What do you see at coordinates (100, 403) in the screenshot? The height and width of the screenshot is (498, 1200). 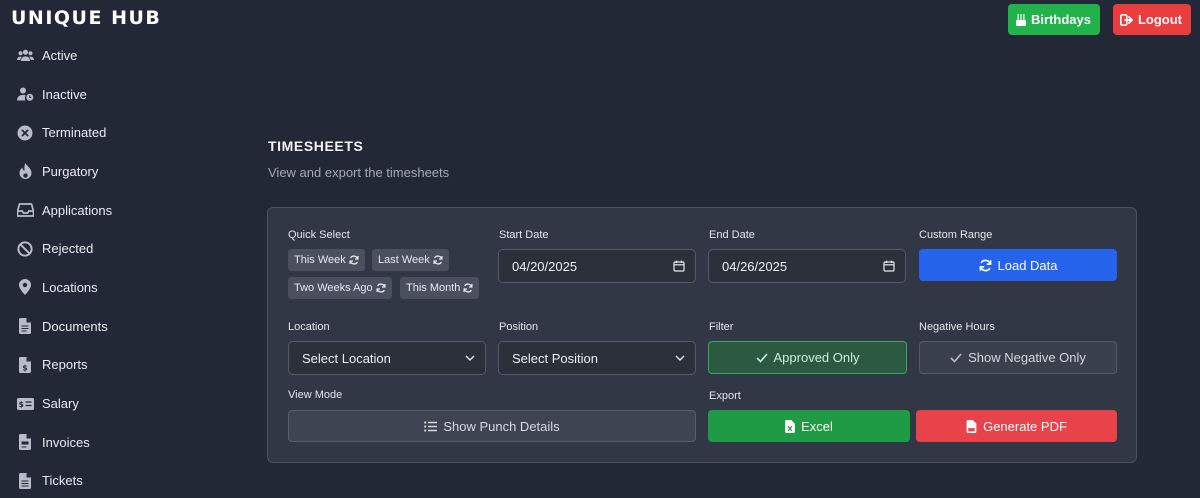 I see `sidebar-item-salary: $ Salary` at bounding box center [100, 403].